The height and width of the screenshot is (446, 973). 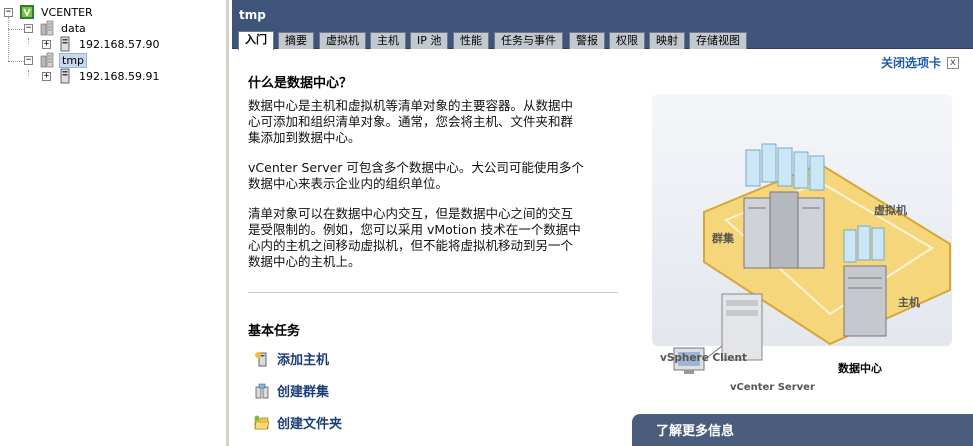 I want to click on tree-node-vcenter: − VCENTER, so click(x=49, y=12).